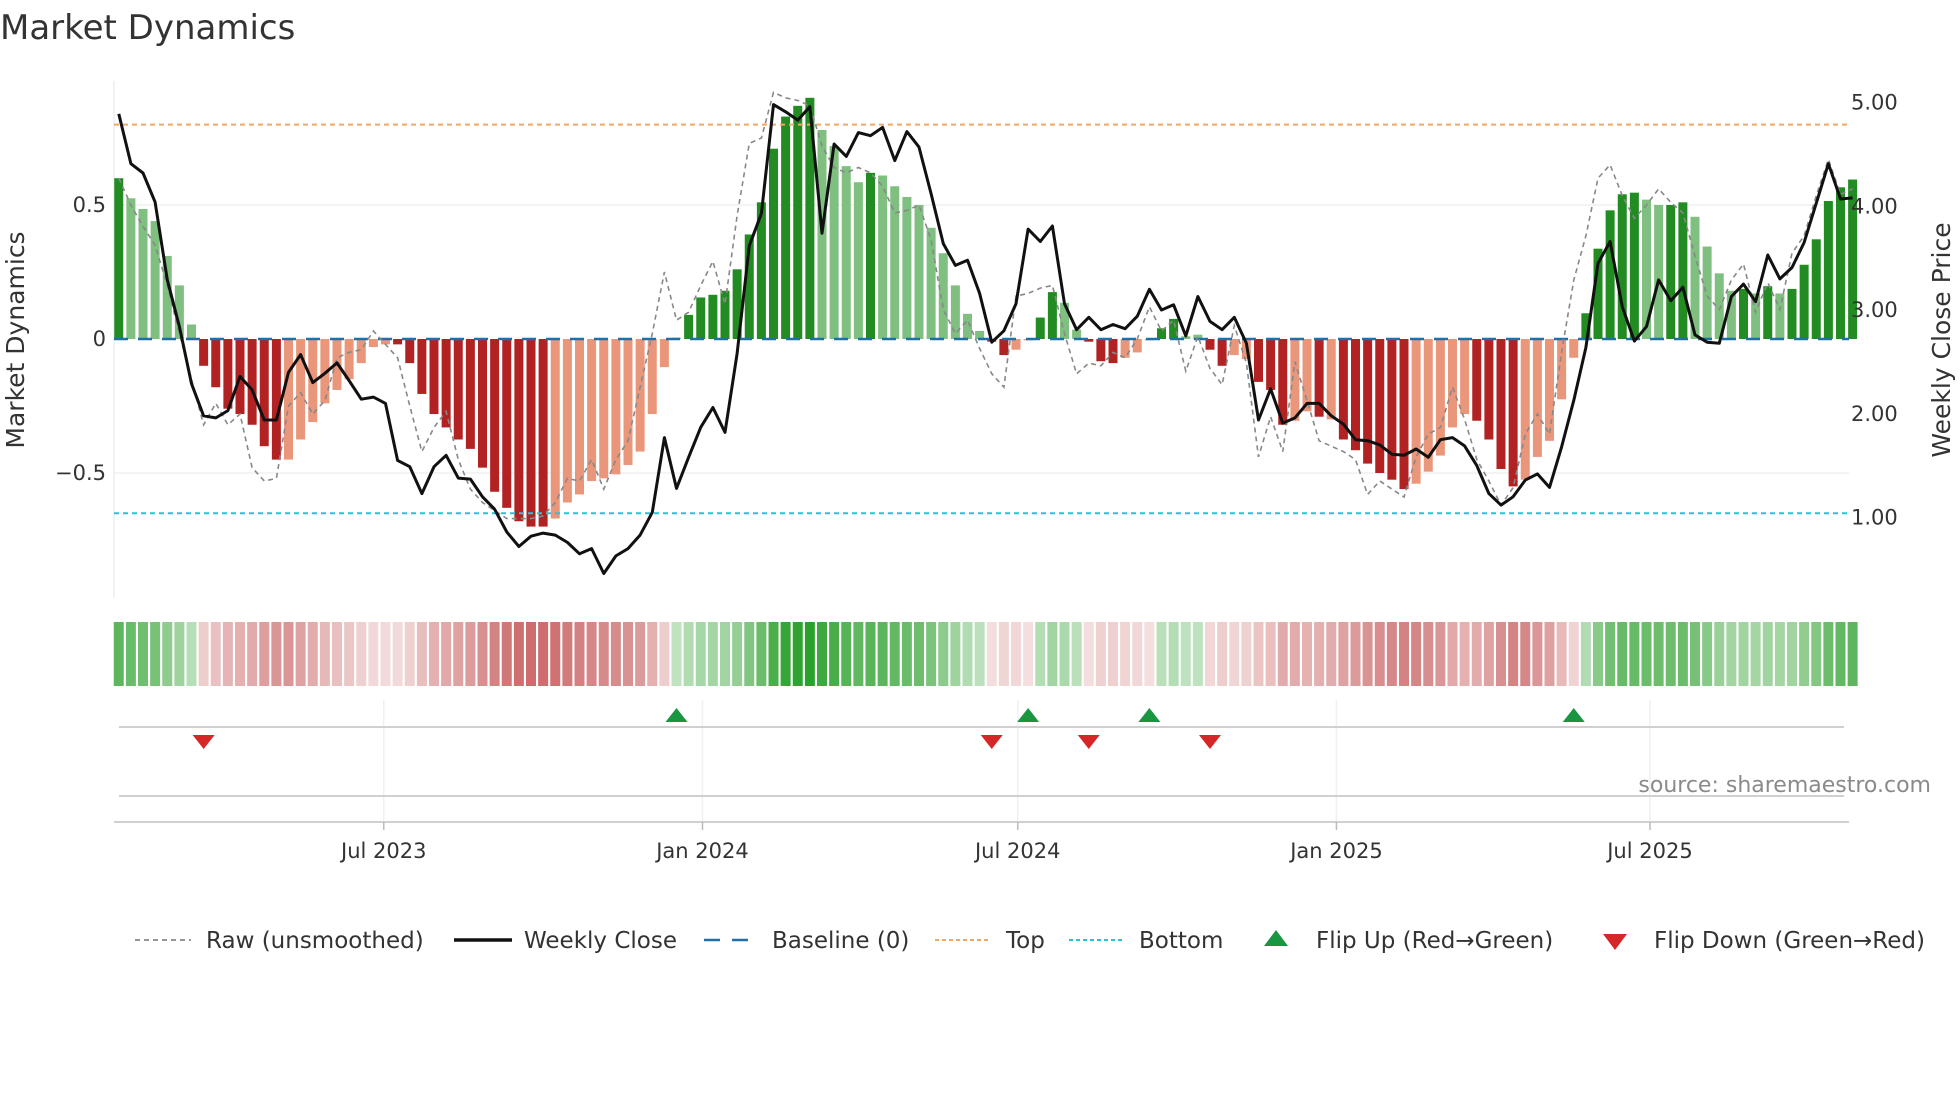 Image resolution: width=1960 pixels, height=1102 pixels. Describe the element at coordinates (1615, 942) in the screenshot. I see `flip-down-legend-icon` at that location.